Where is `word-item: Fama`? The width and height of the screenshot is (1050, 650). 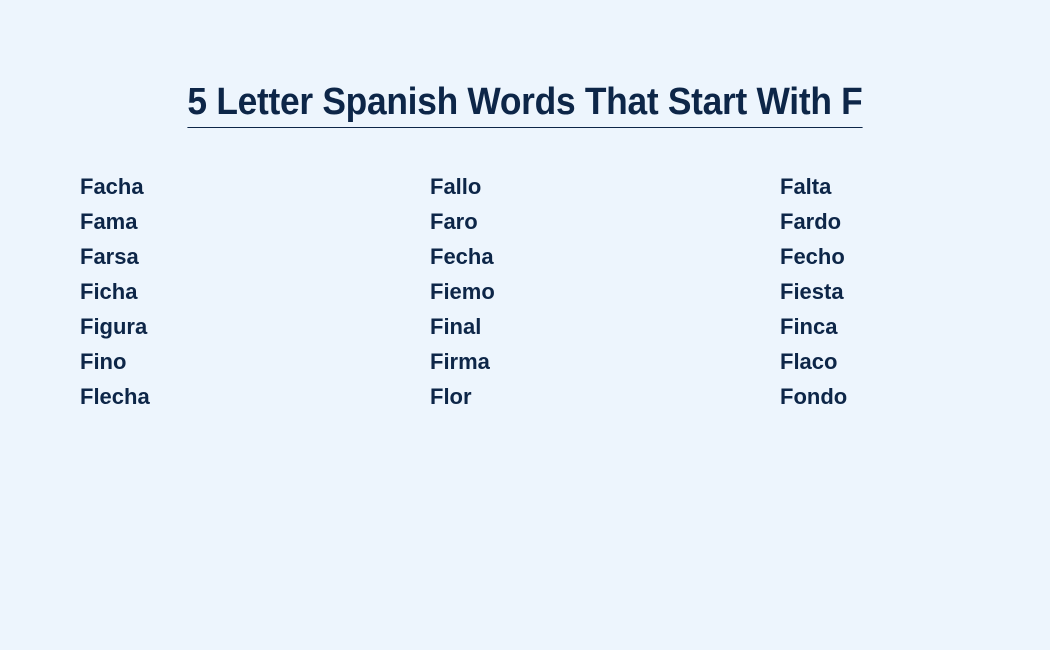
word-item: Fama is located at coordinates (109, 221).